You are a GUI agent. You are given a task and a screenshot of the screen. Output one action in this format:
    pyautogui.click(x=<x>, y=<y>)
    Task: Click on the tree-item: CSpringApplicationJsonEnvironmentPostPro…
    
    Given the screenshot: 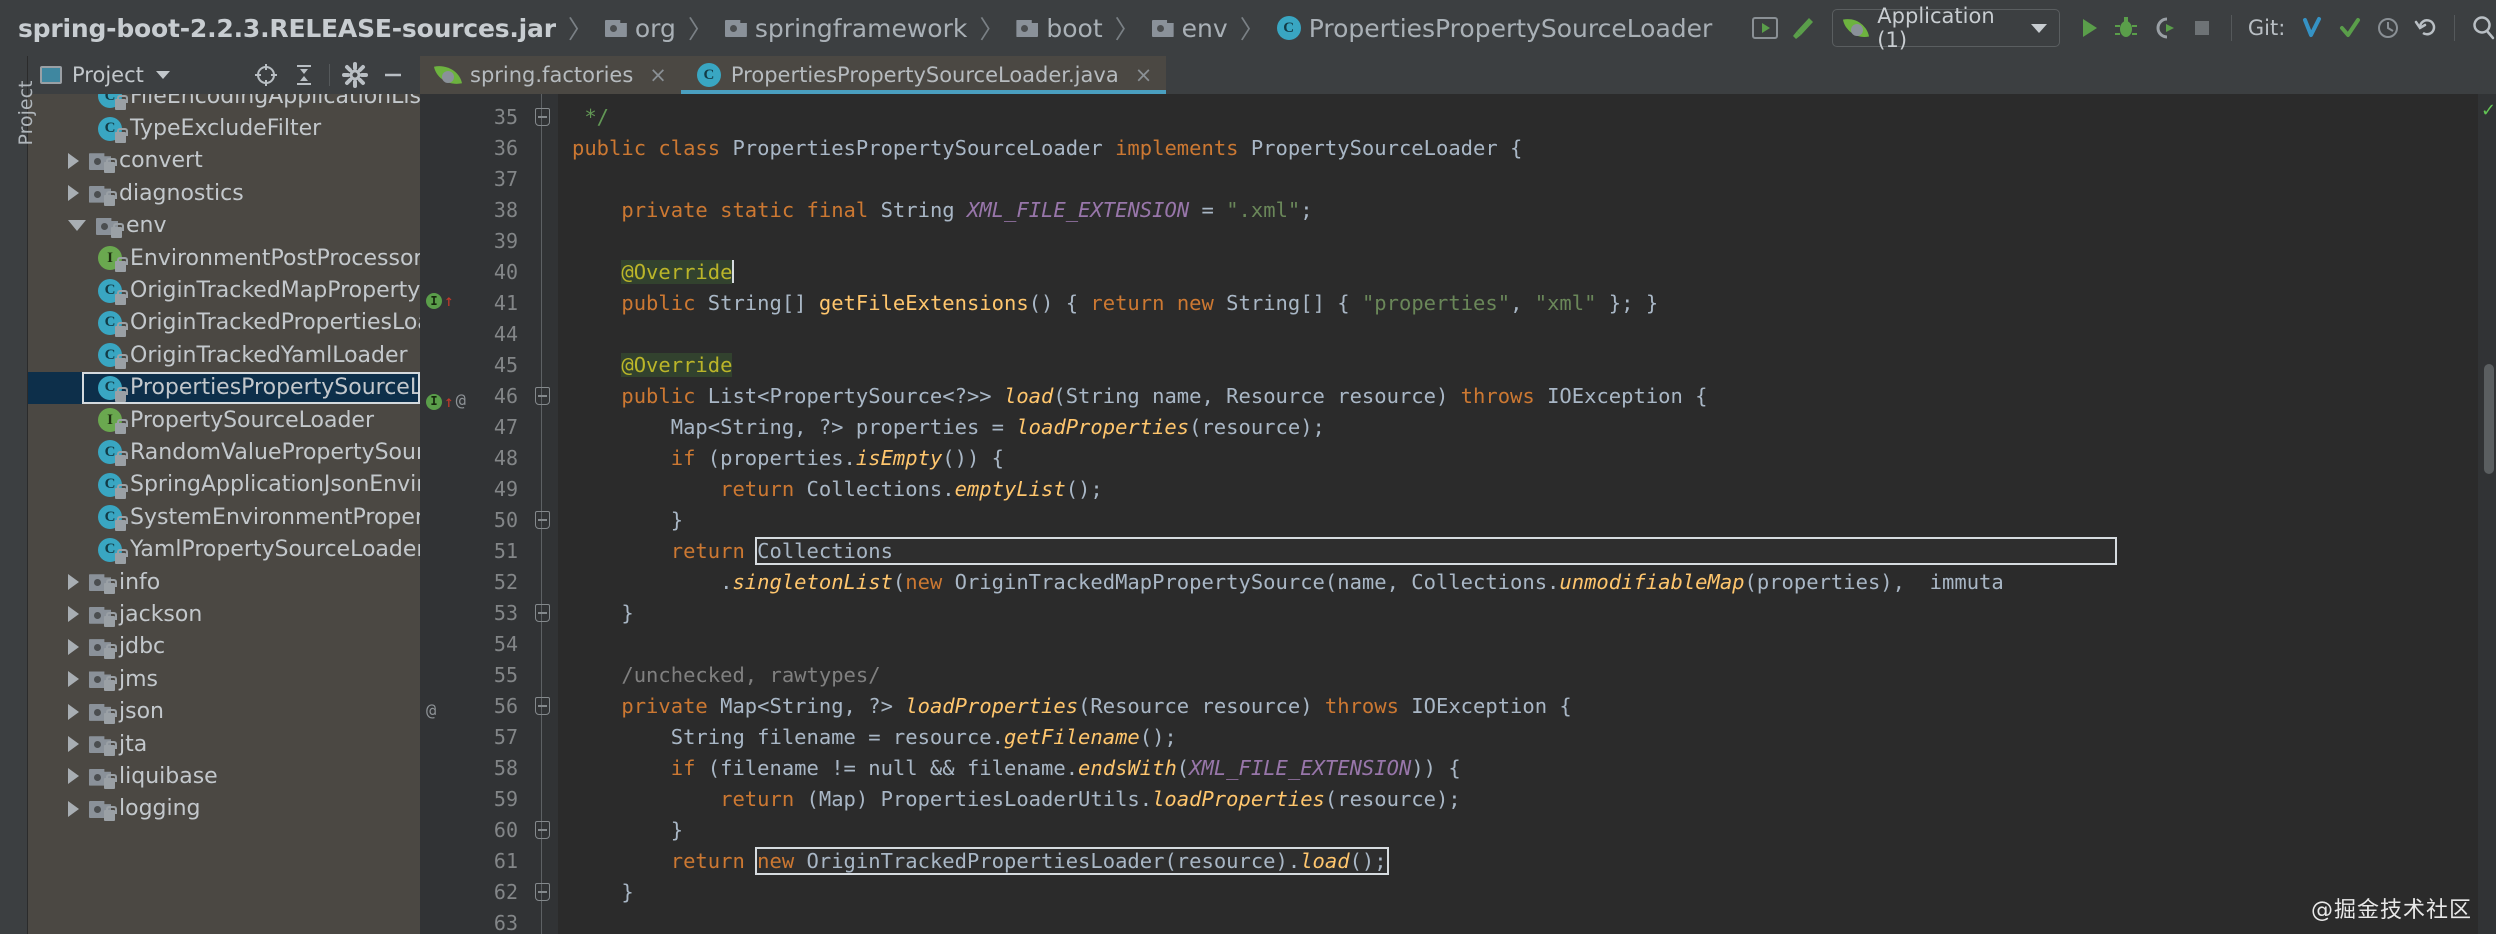 What is the action you would take?
    pyautogui.click(x=224, y=485)
    